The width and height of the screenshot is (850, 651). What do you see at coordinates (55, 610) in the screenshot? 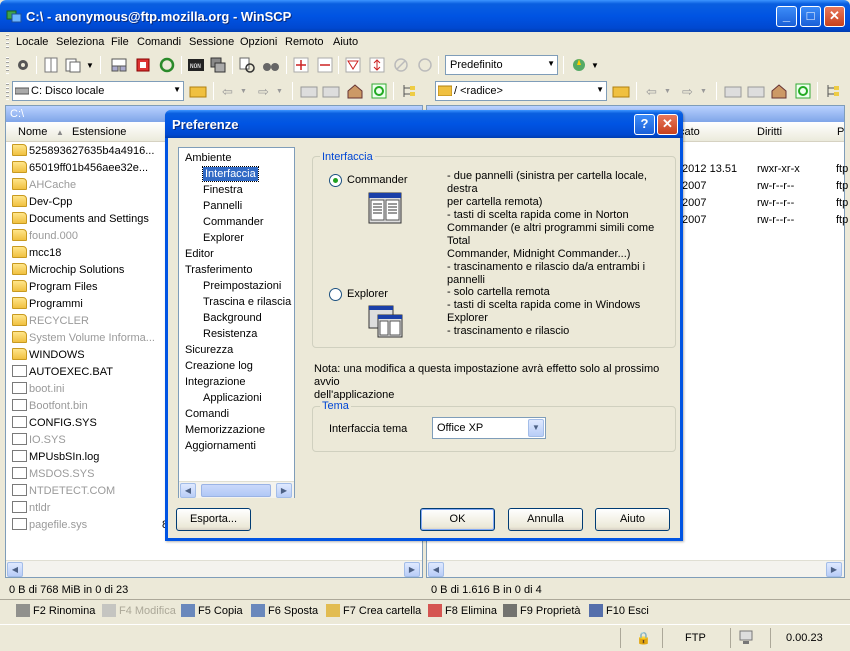
I see `fkey-button: F2 Rinomina` at bounding box center [55, 610].